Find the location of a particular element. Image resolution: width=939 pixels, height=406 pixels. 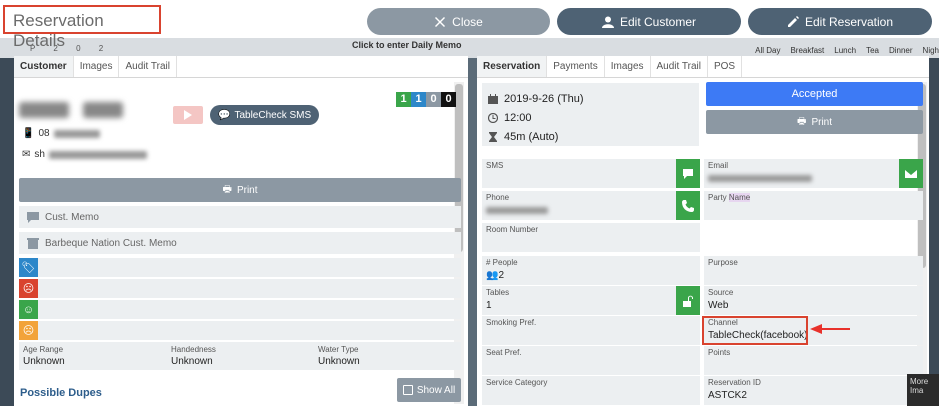

source-field: Source Web is located at coordinates (813, 300).